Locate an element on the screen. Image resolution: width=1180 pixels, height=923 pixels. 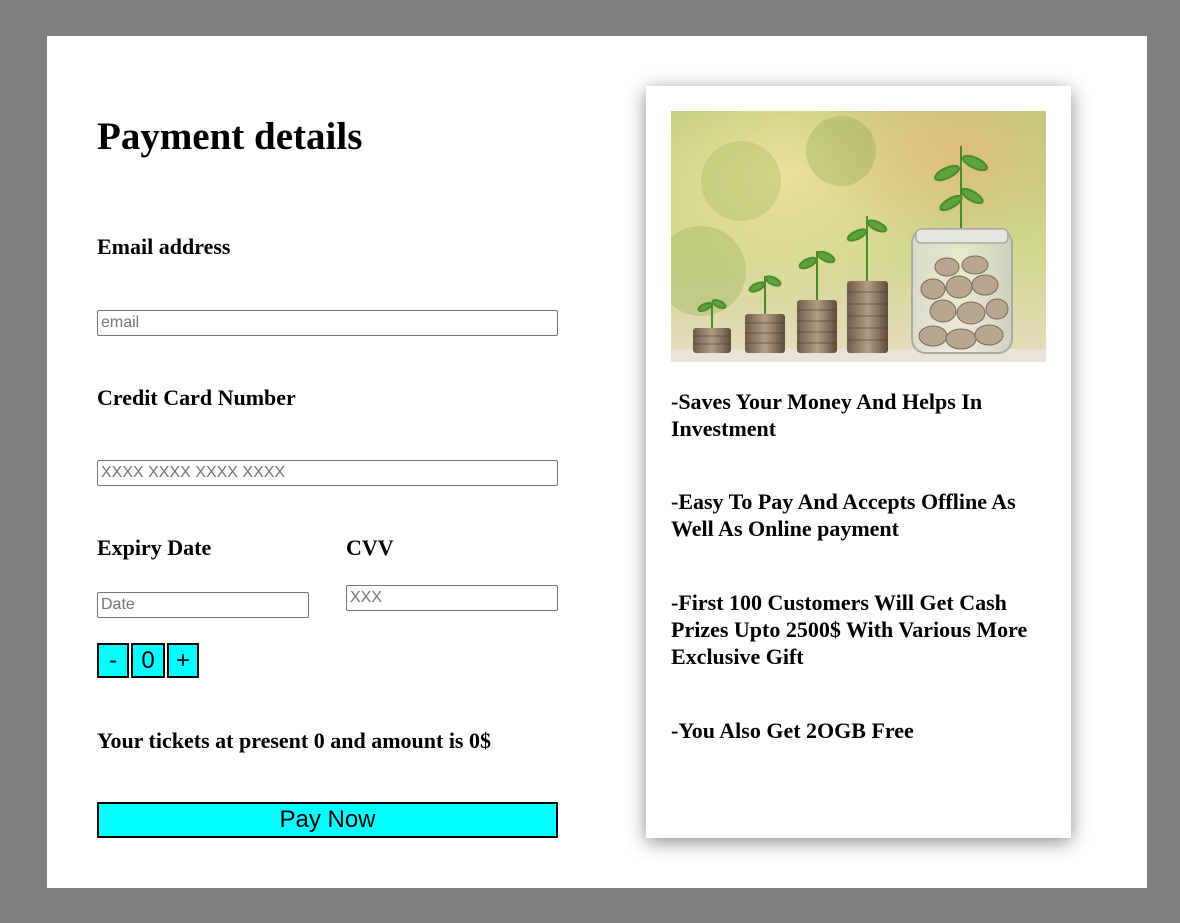
ticket-quantity-stepper: - 0 + is located at coordinates (149, 660).